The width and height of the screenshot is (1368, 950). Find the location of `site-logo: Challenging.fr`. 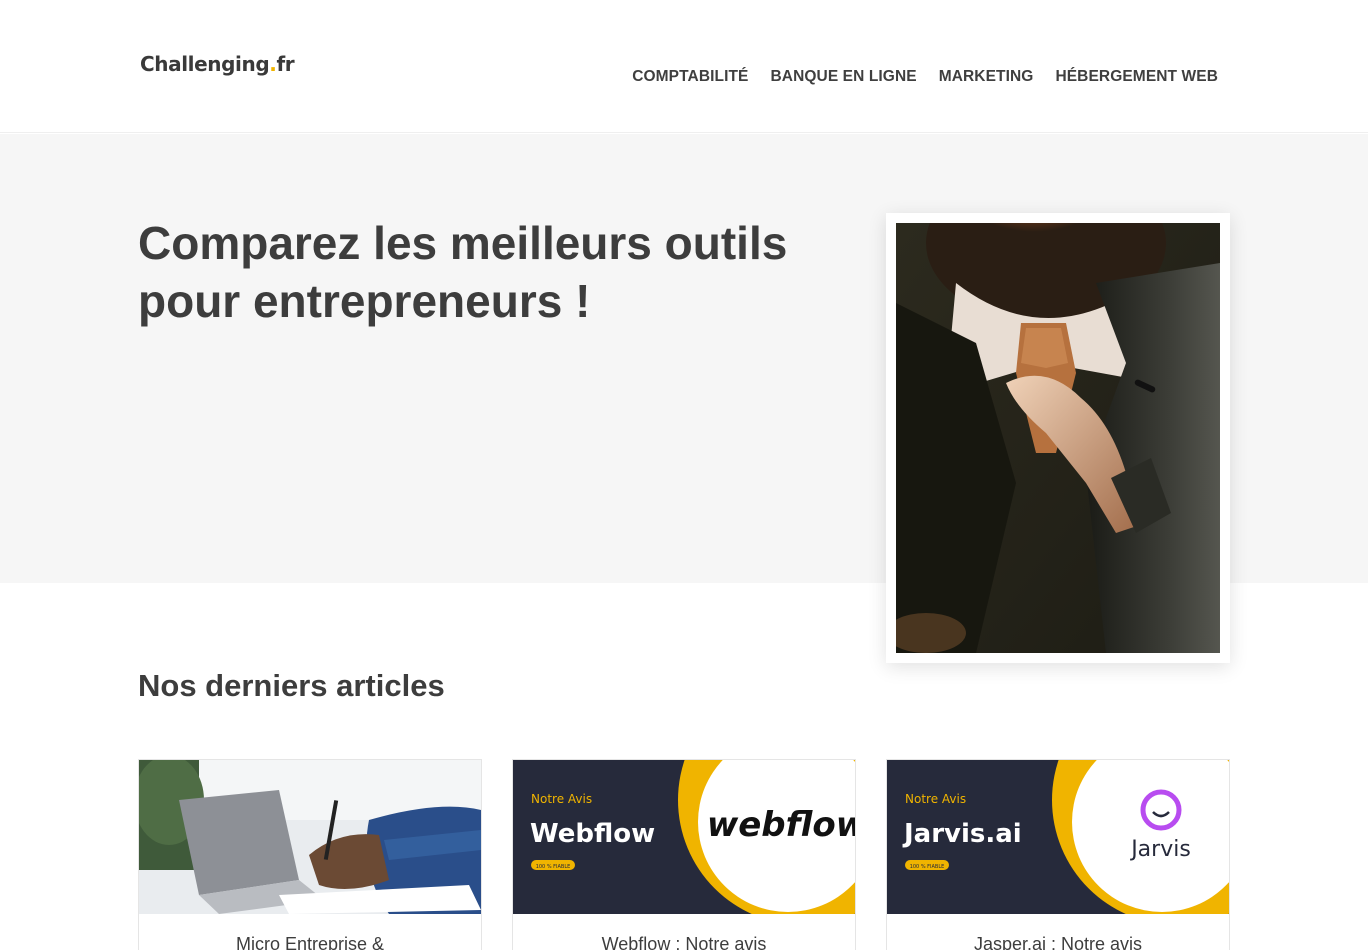

site-logo: Challenging.fr is located at coordinates (217, 64).